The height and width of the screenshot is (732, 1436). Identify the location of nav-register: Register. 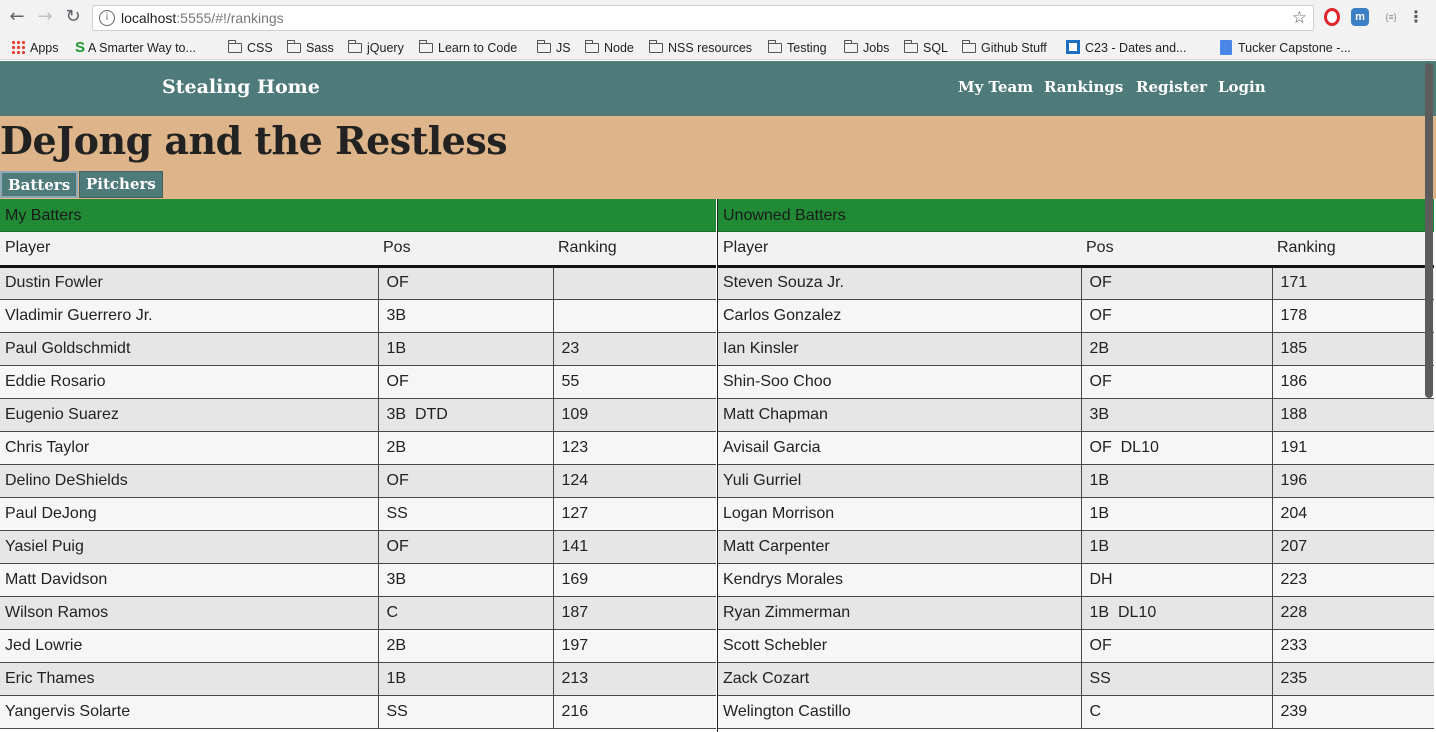
(1171, 87).